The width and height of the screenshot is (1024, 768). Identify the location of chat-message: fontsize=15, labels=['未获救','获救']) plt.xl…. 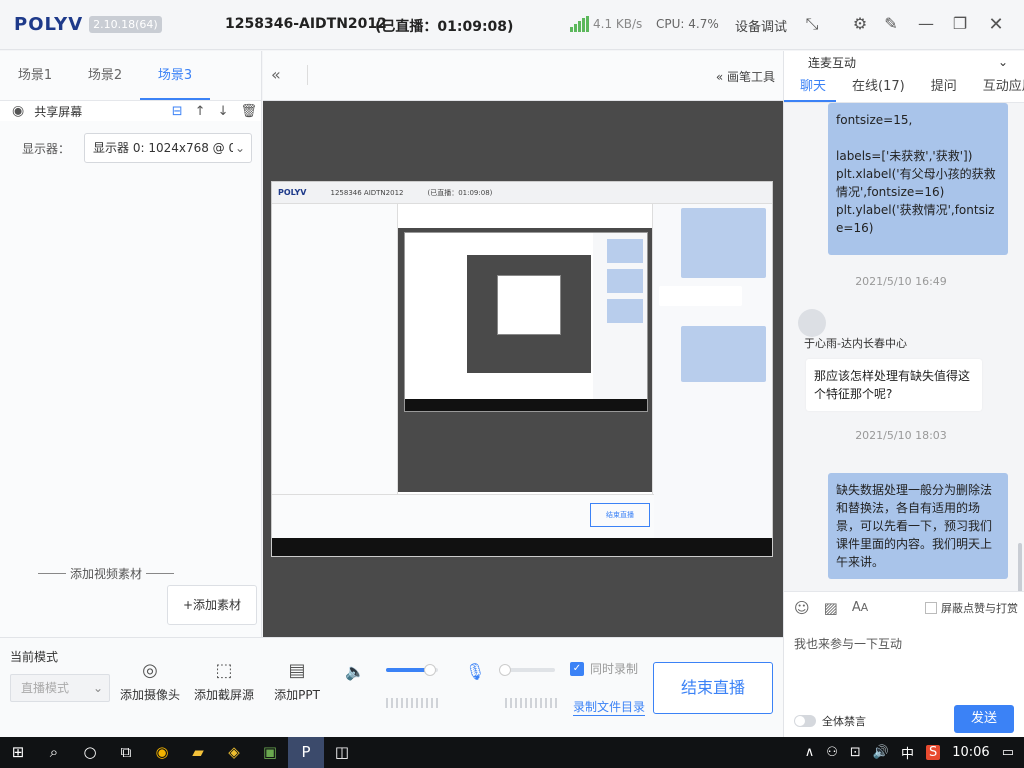
(918, 179).